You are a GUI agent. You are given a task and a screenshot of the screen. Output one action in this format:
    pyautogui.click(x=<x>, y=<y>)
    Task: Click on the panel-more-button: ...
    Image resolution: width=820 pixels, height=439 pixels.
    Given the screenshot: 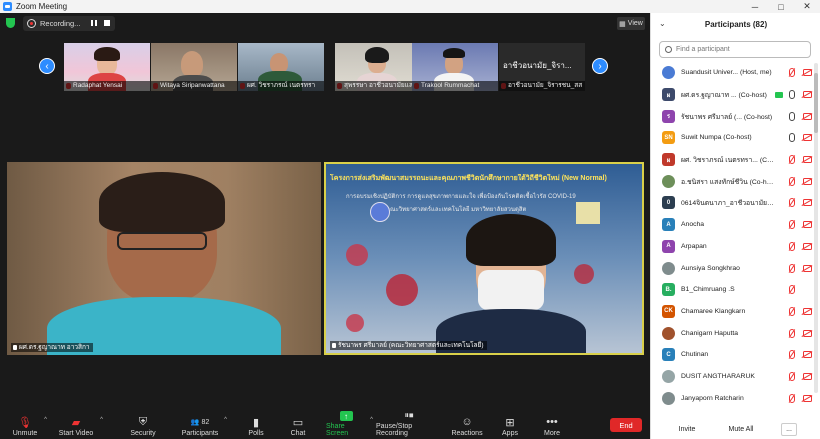 What is the action you would take?
    pyautogui.click(x=789, y=429)
    